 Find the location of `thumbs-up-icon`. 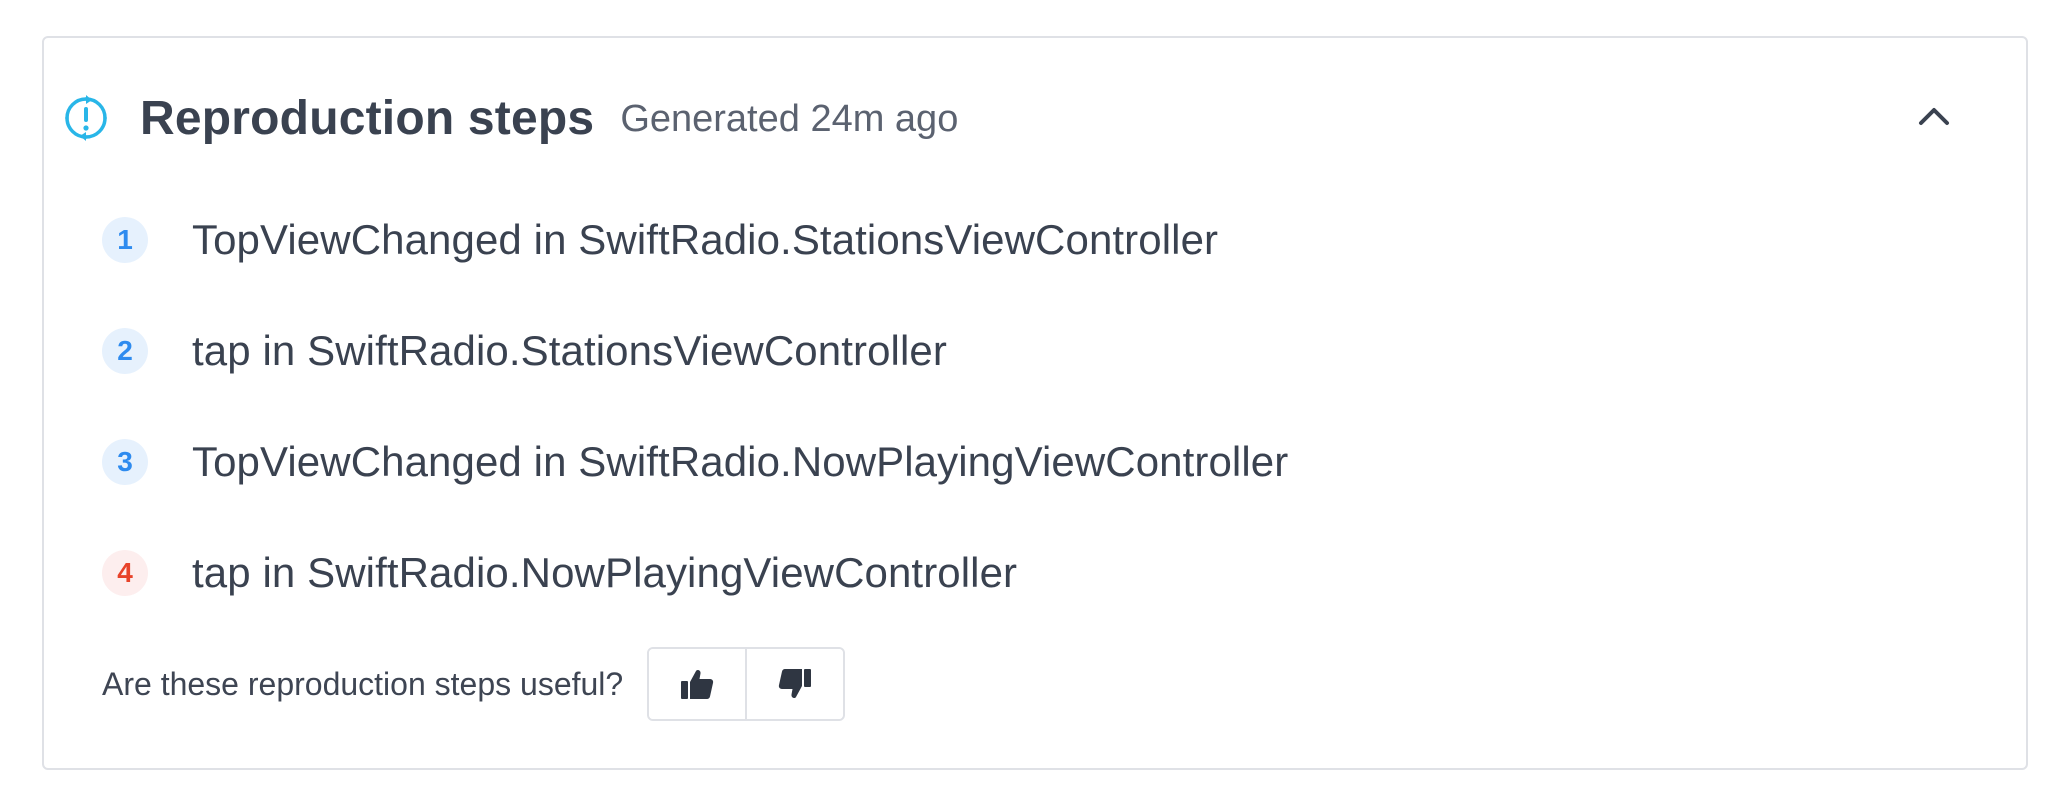

thumbs-up-icon is located at coordinates (697, 684).